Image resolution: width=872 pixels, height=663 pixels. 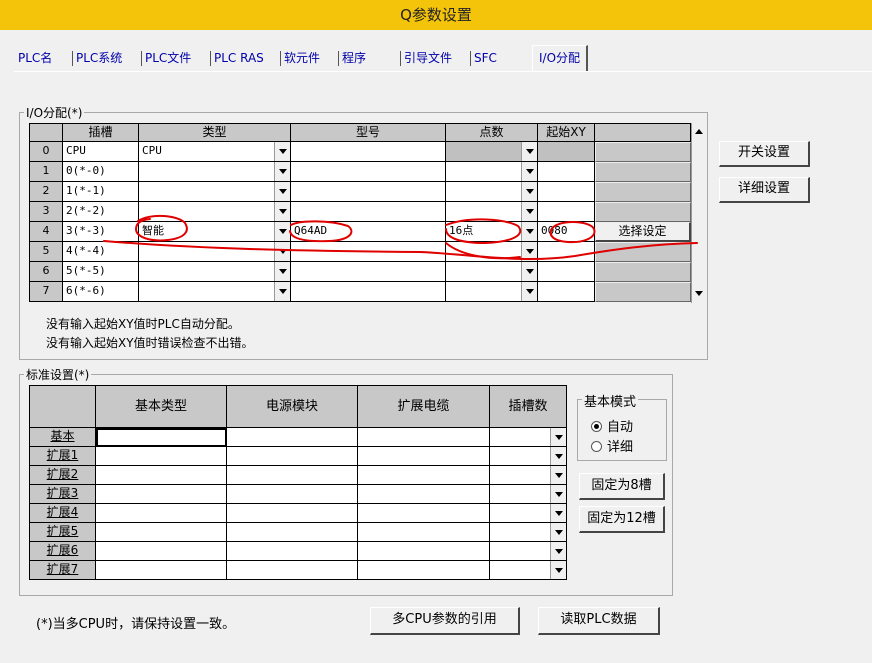 I want to click on tab-sfc: SFC, so click(x=483, y=59).